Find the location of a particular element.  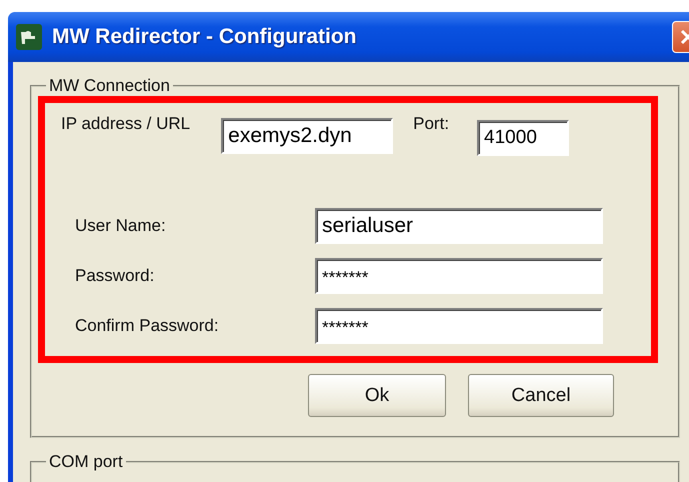

input-field: serialuser is located at coordinates (459, 226).